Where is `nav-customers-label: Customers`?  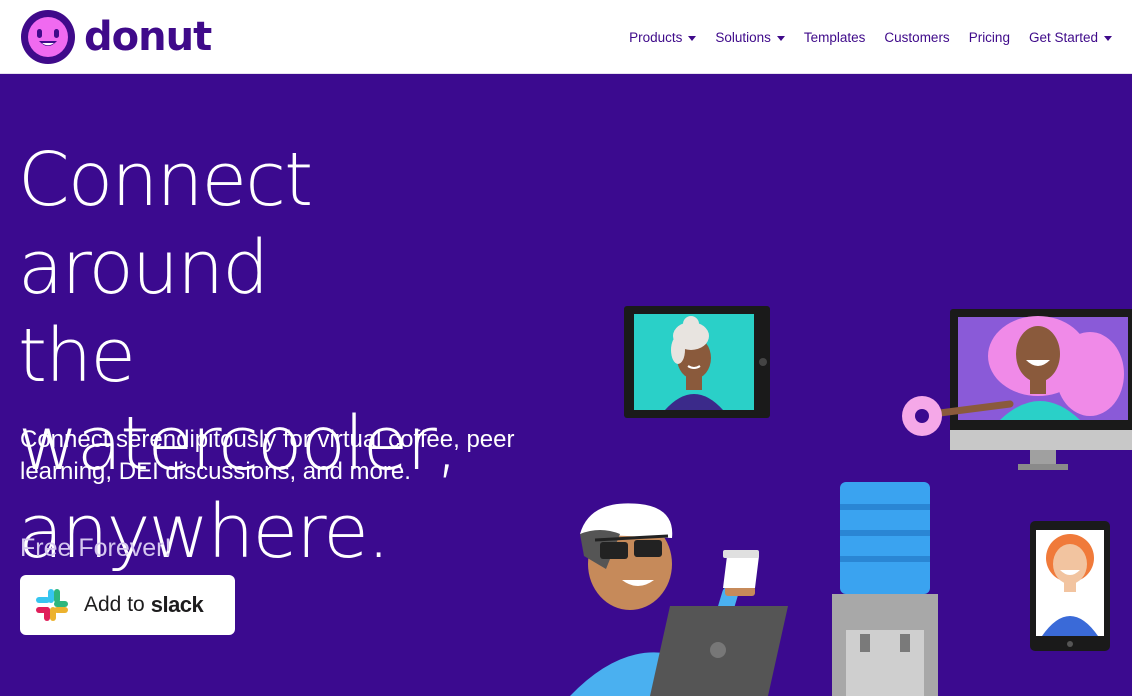
nav-customers-label: Customers is located at coordinates (917, 37).